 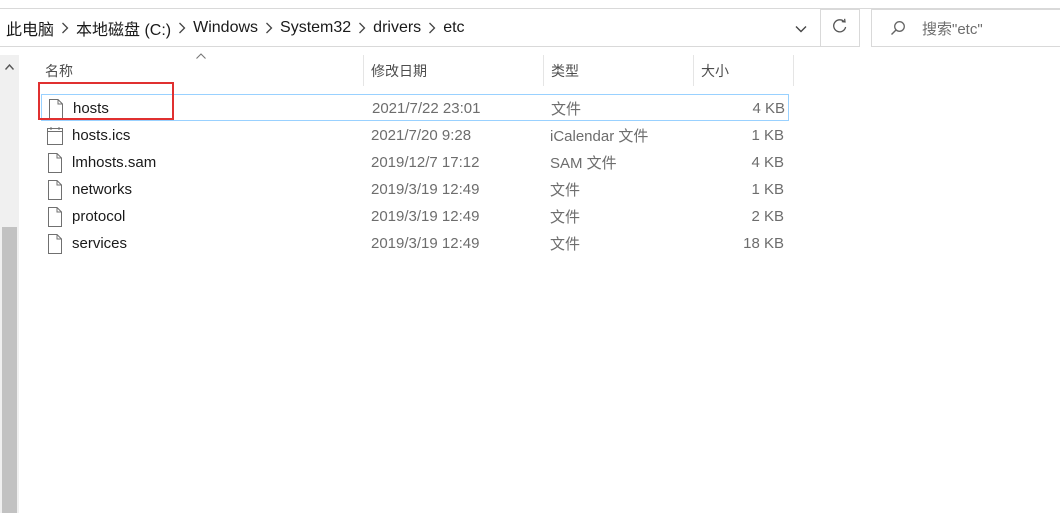 I want to click on file-name: services, so click(x=100, y=243).